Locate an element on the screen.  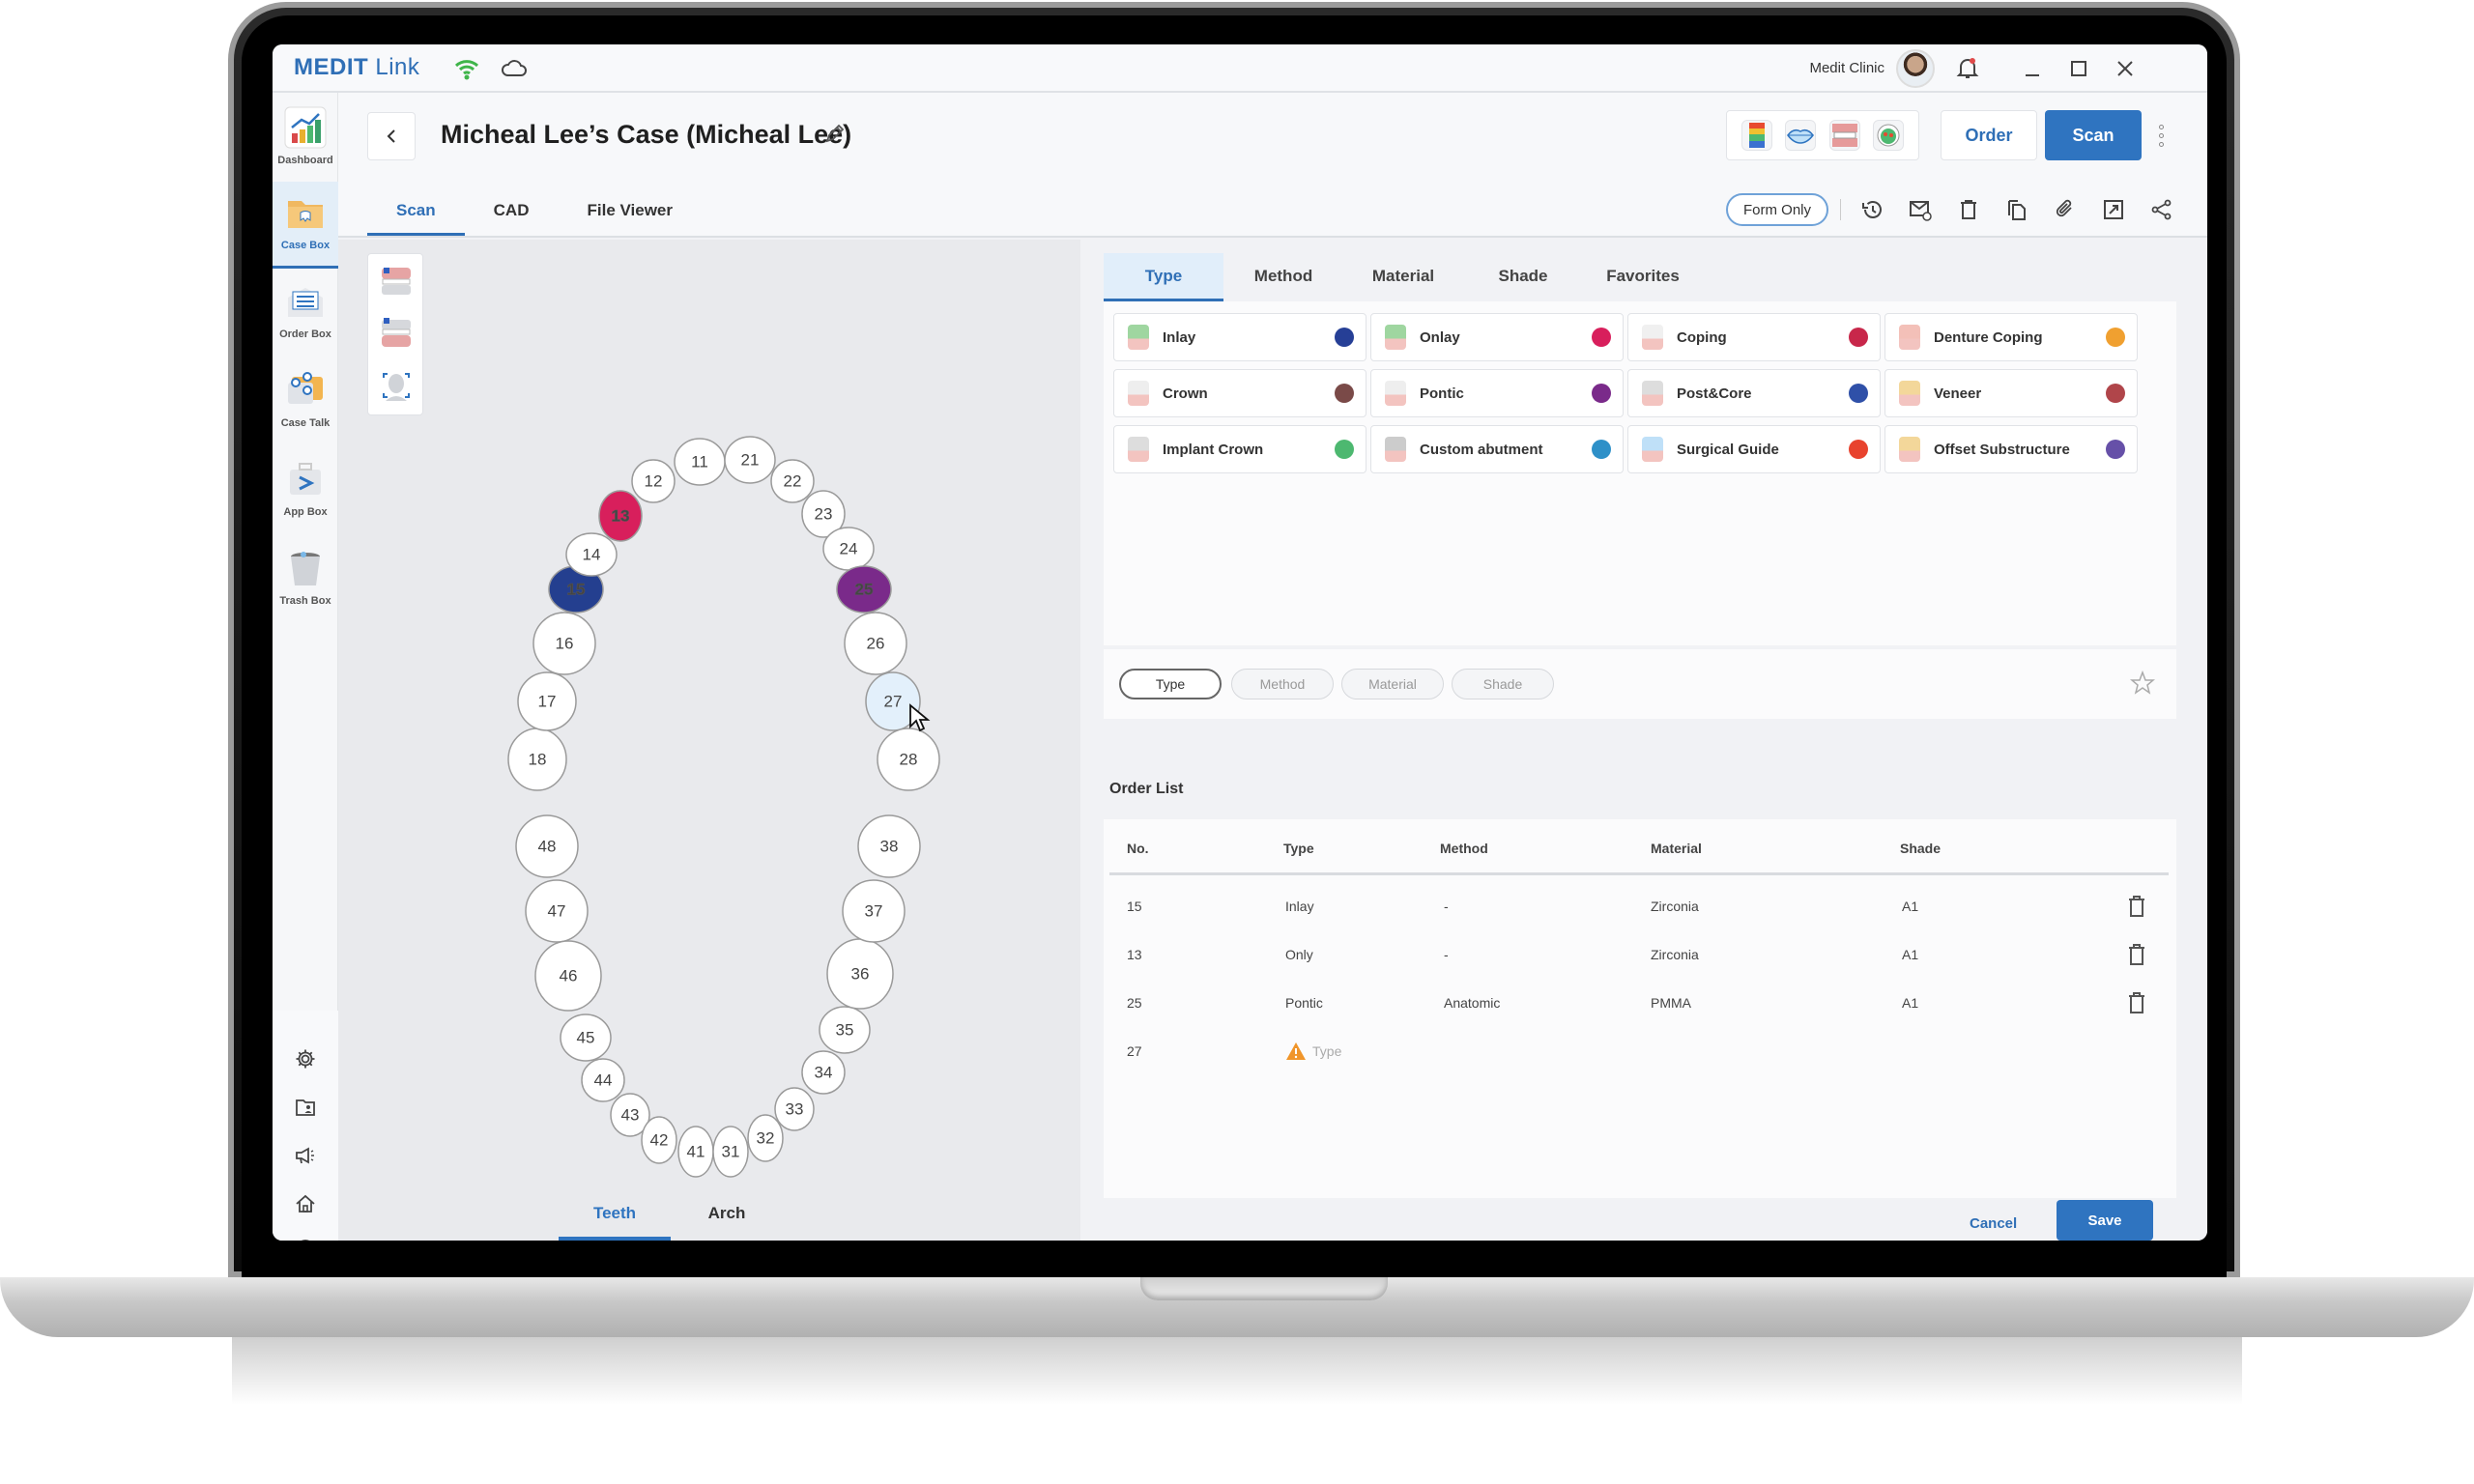
type-option-coping: Coping is located at coordinates (1754, 337).